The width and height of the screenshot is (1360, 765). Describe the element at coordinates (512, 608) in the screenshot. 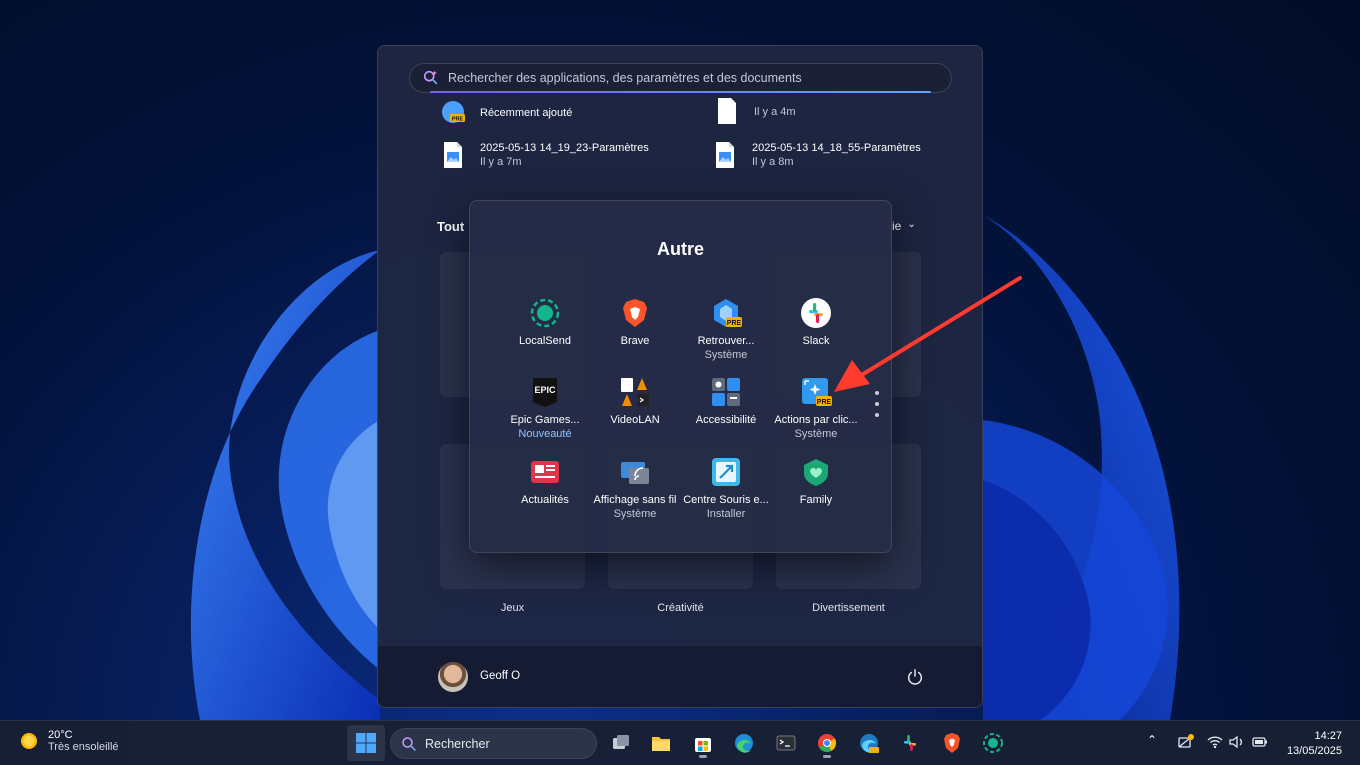

I see `category-name-games: Jeux` at that location.